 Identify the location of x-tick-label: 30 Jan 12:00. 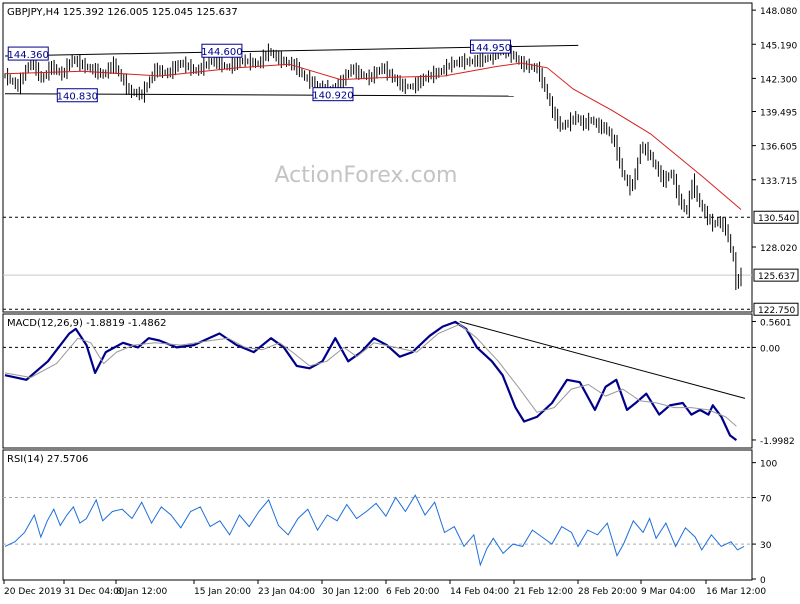
(350, 592).